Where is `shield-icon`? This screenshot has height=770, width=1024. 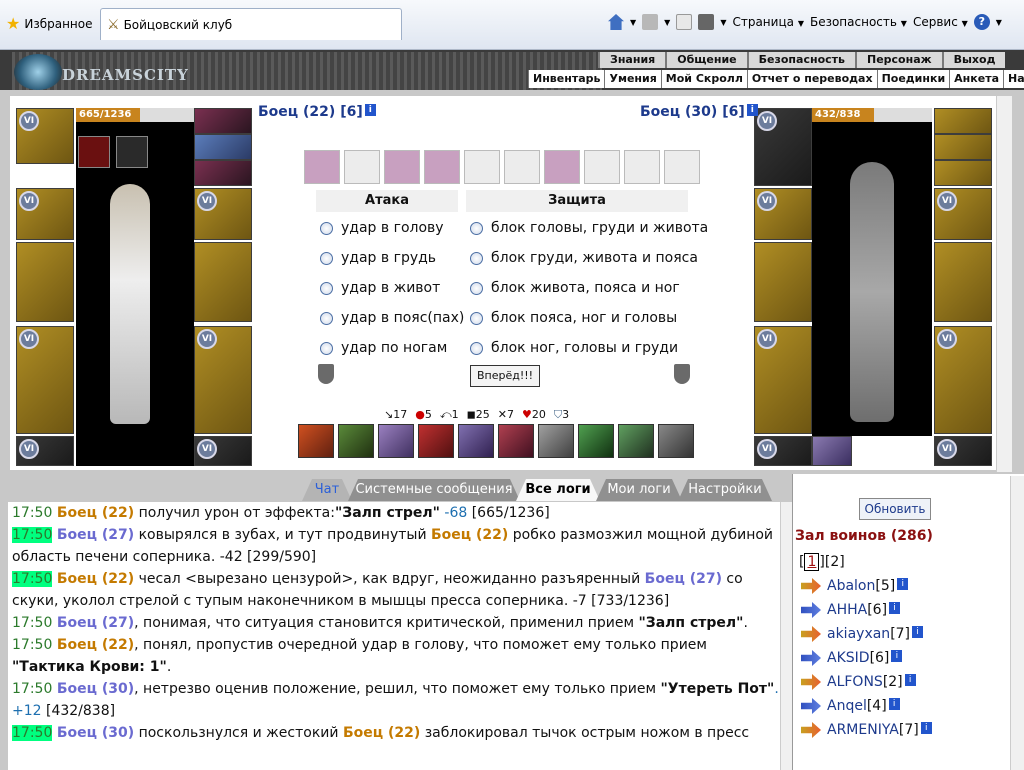 shield-icon is located at coordinates (326, 374).